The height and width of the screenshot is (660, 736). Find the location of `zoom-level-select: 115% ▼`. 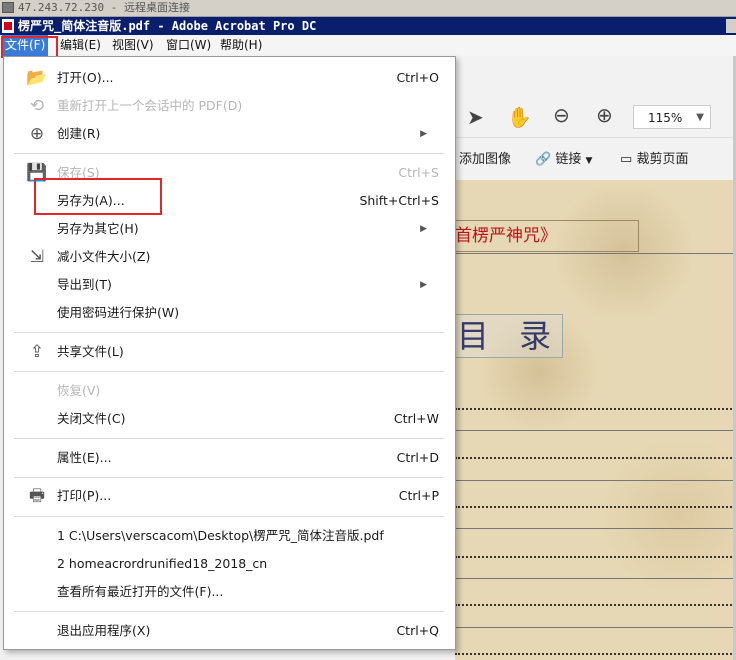

zoom-level-select: 115% ▼ is located at coordinates (672, 117).